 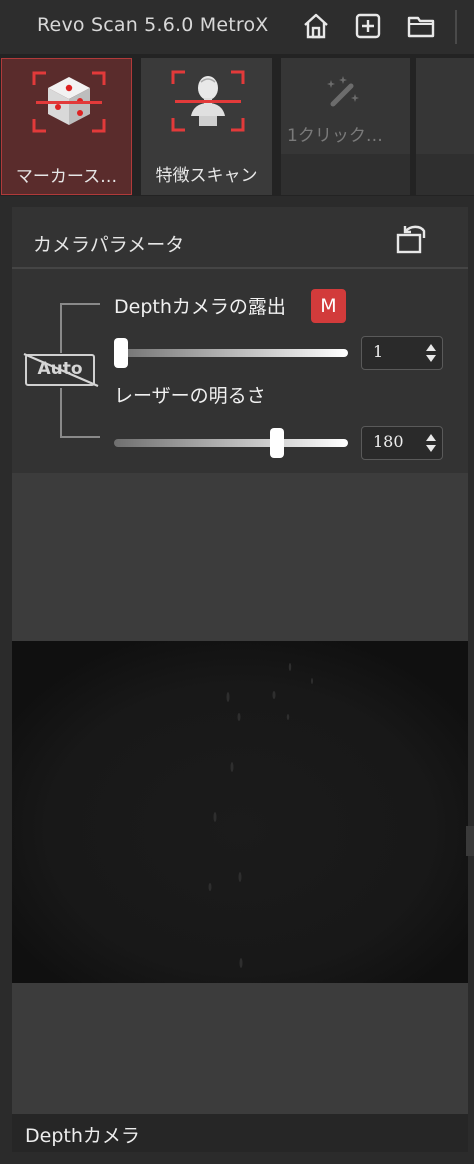 I want to click on laser-brightness-spinbox: 180, so click(x=402, y=443).